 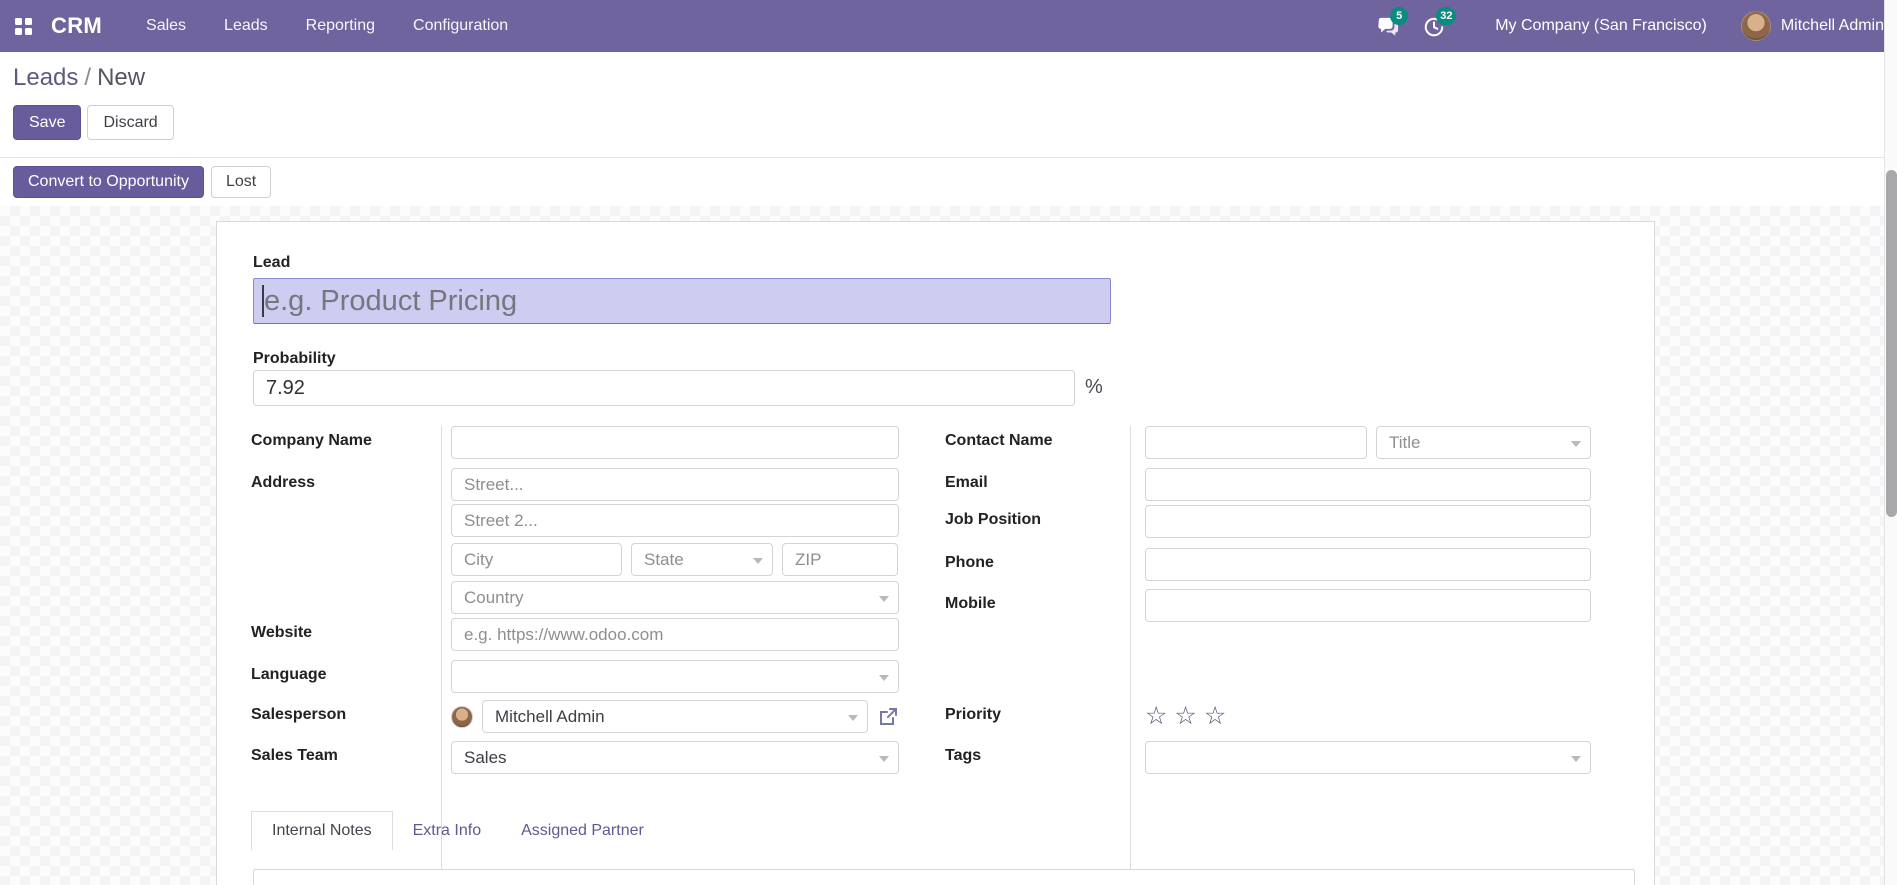 I want to click on user-name: Mitchell Admin, so click(x=1832, y=26).